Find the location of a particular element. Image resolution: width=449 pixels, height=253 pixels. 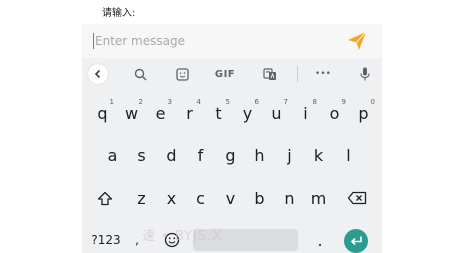

text-cursor is located at coordinates (93, 41).